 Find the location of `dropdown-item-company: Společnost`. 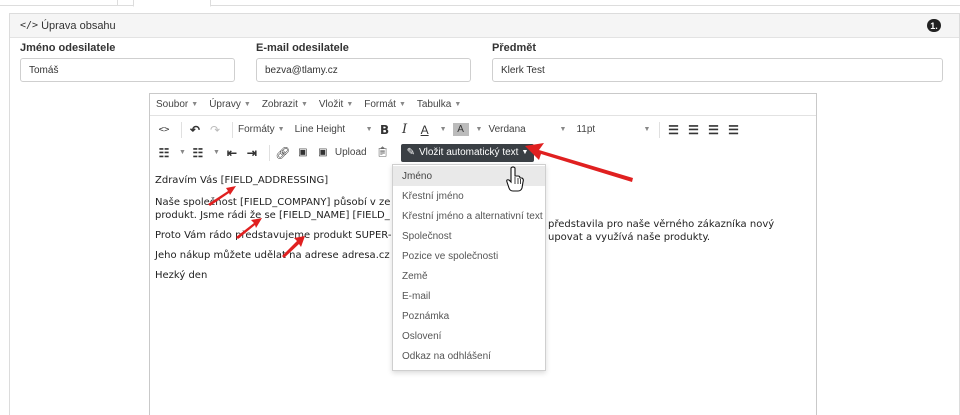

dropdown-item-company: Společnost is located at coordinates (469, 236).